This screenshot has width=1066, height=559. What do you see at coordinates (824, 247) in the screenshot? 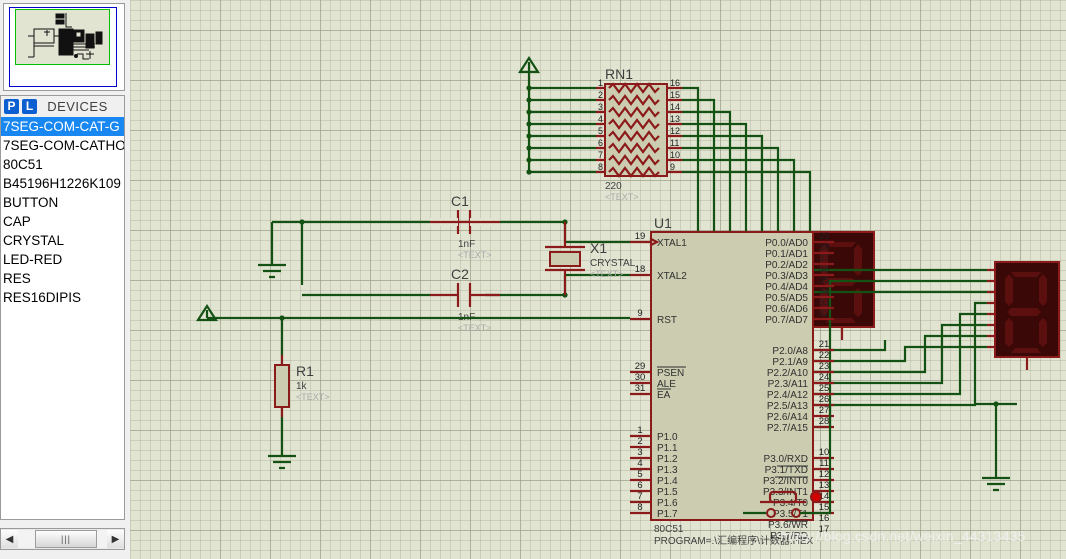
I see `svg-text: 38` at bounding box center [824, 247].